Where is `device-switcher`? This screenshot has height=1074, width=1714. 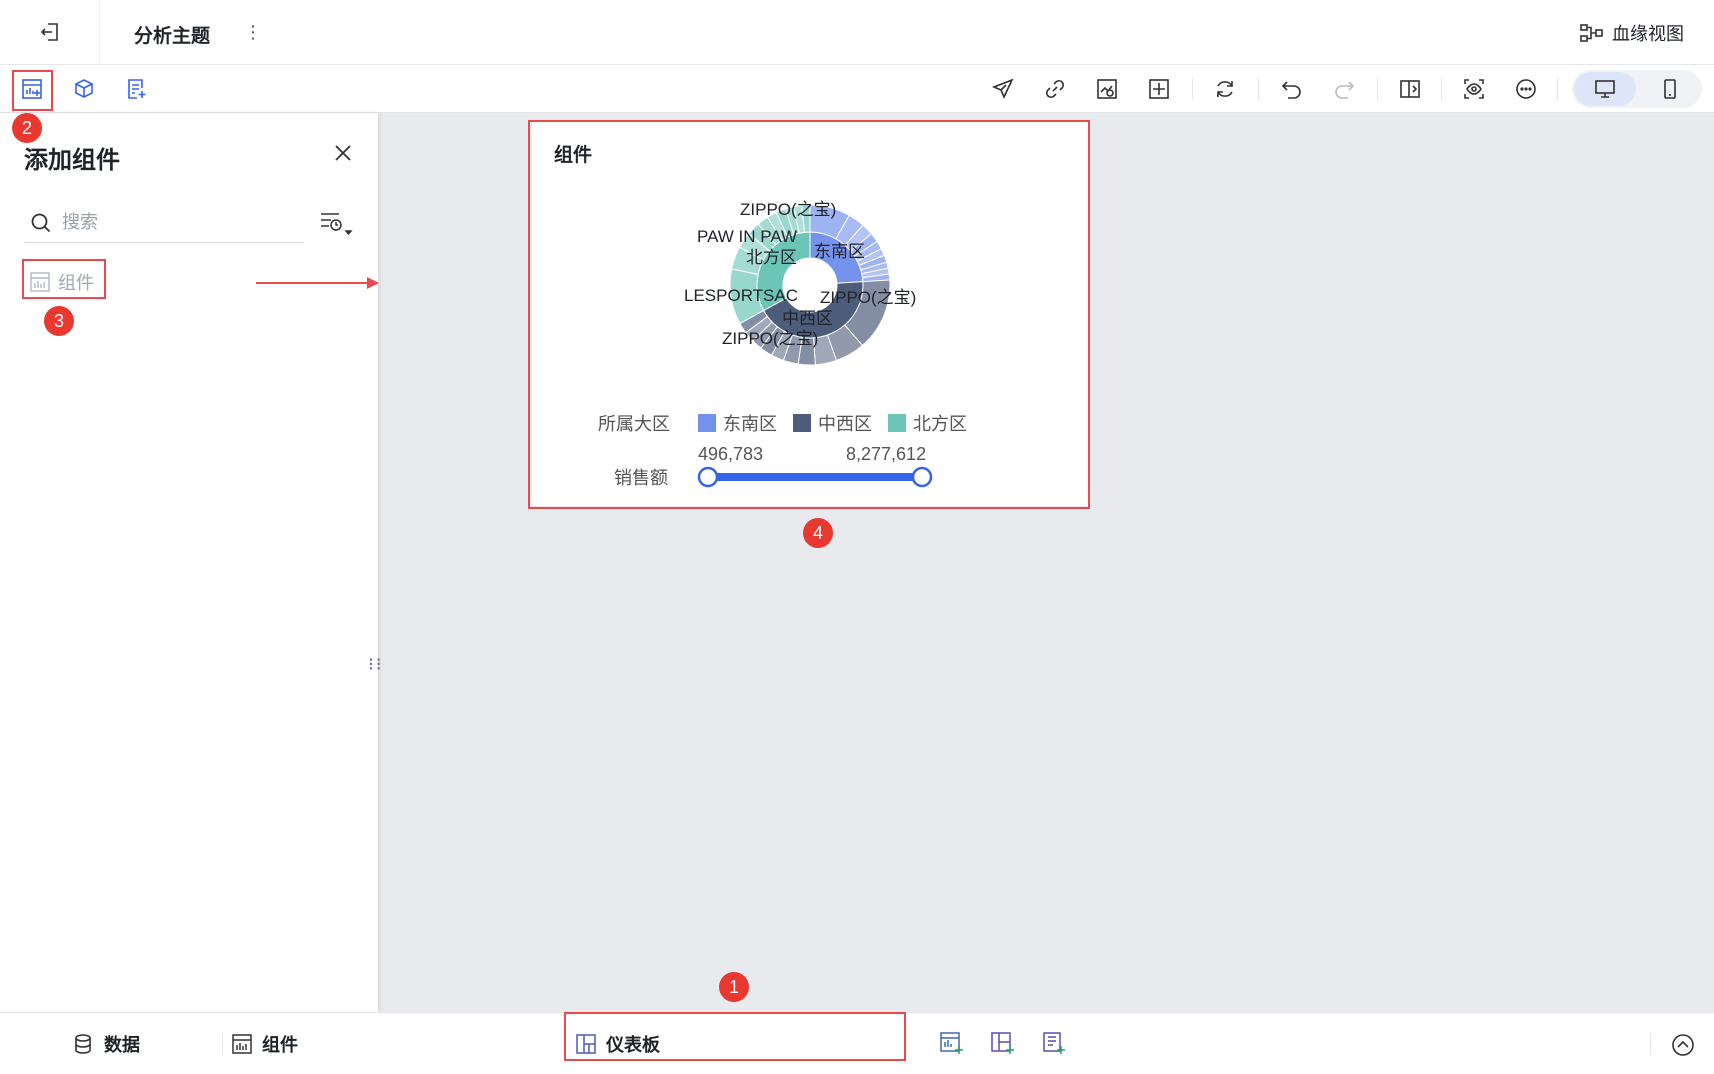 device-switcher is located at coordinates (1637, 89).